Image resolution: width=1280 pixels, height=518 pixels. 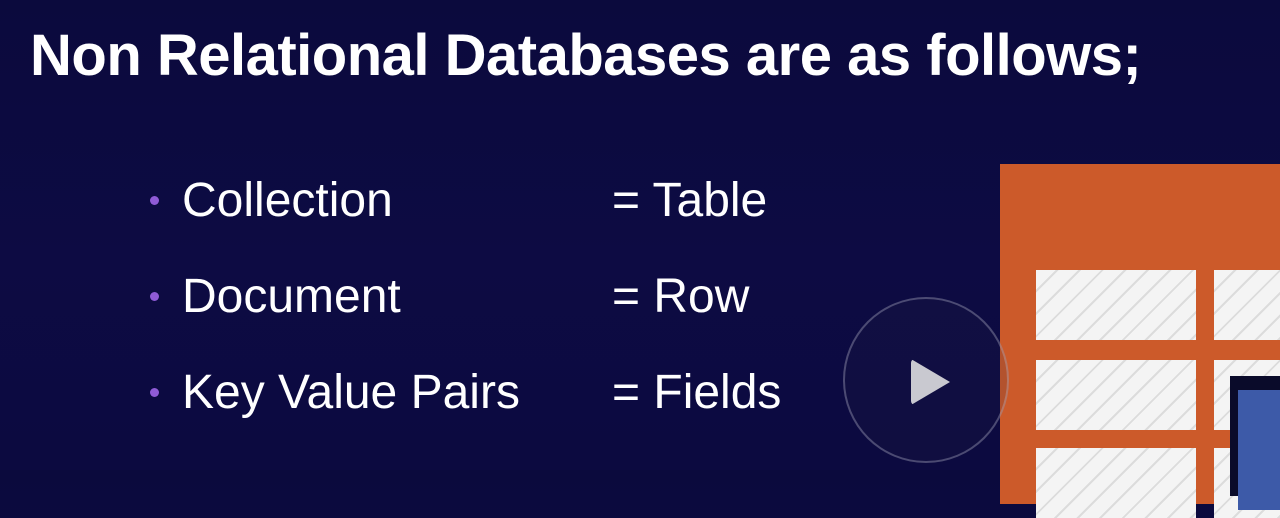 What do you see at coordinates (586, 55) in the screenshot?
I see `slide-title: Non Relational Databases are as follows;` at bounding box center [586, 55].